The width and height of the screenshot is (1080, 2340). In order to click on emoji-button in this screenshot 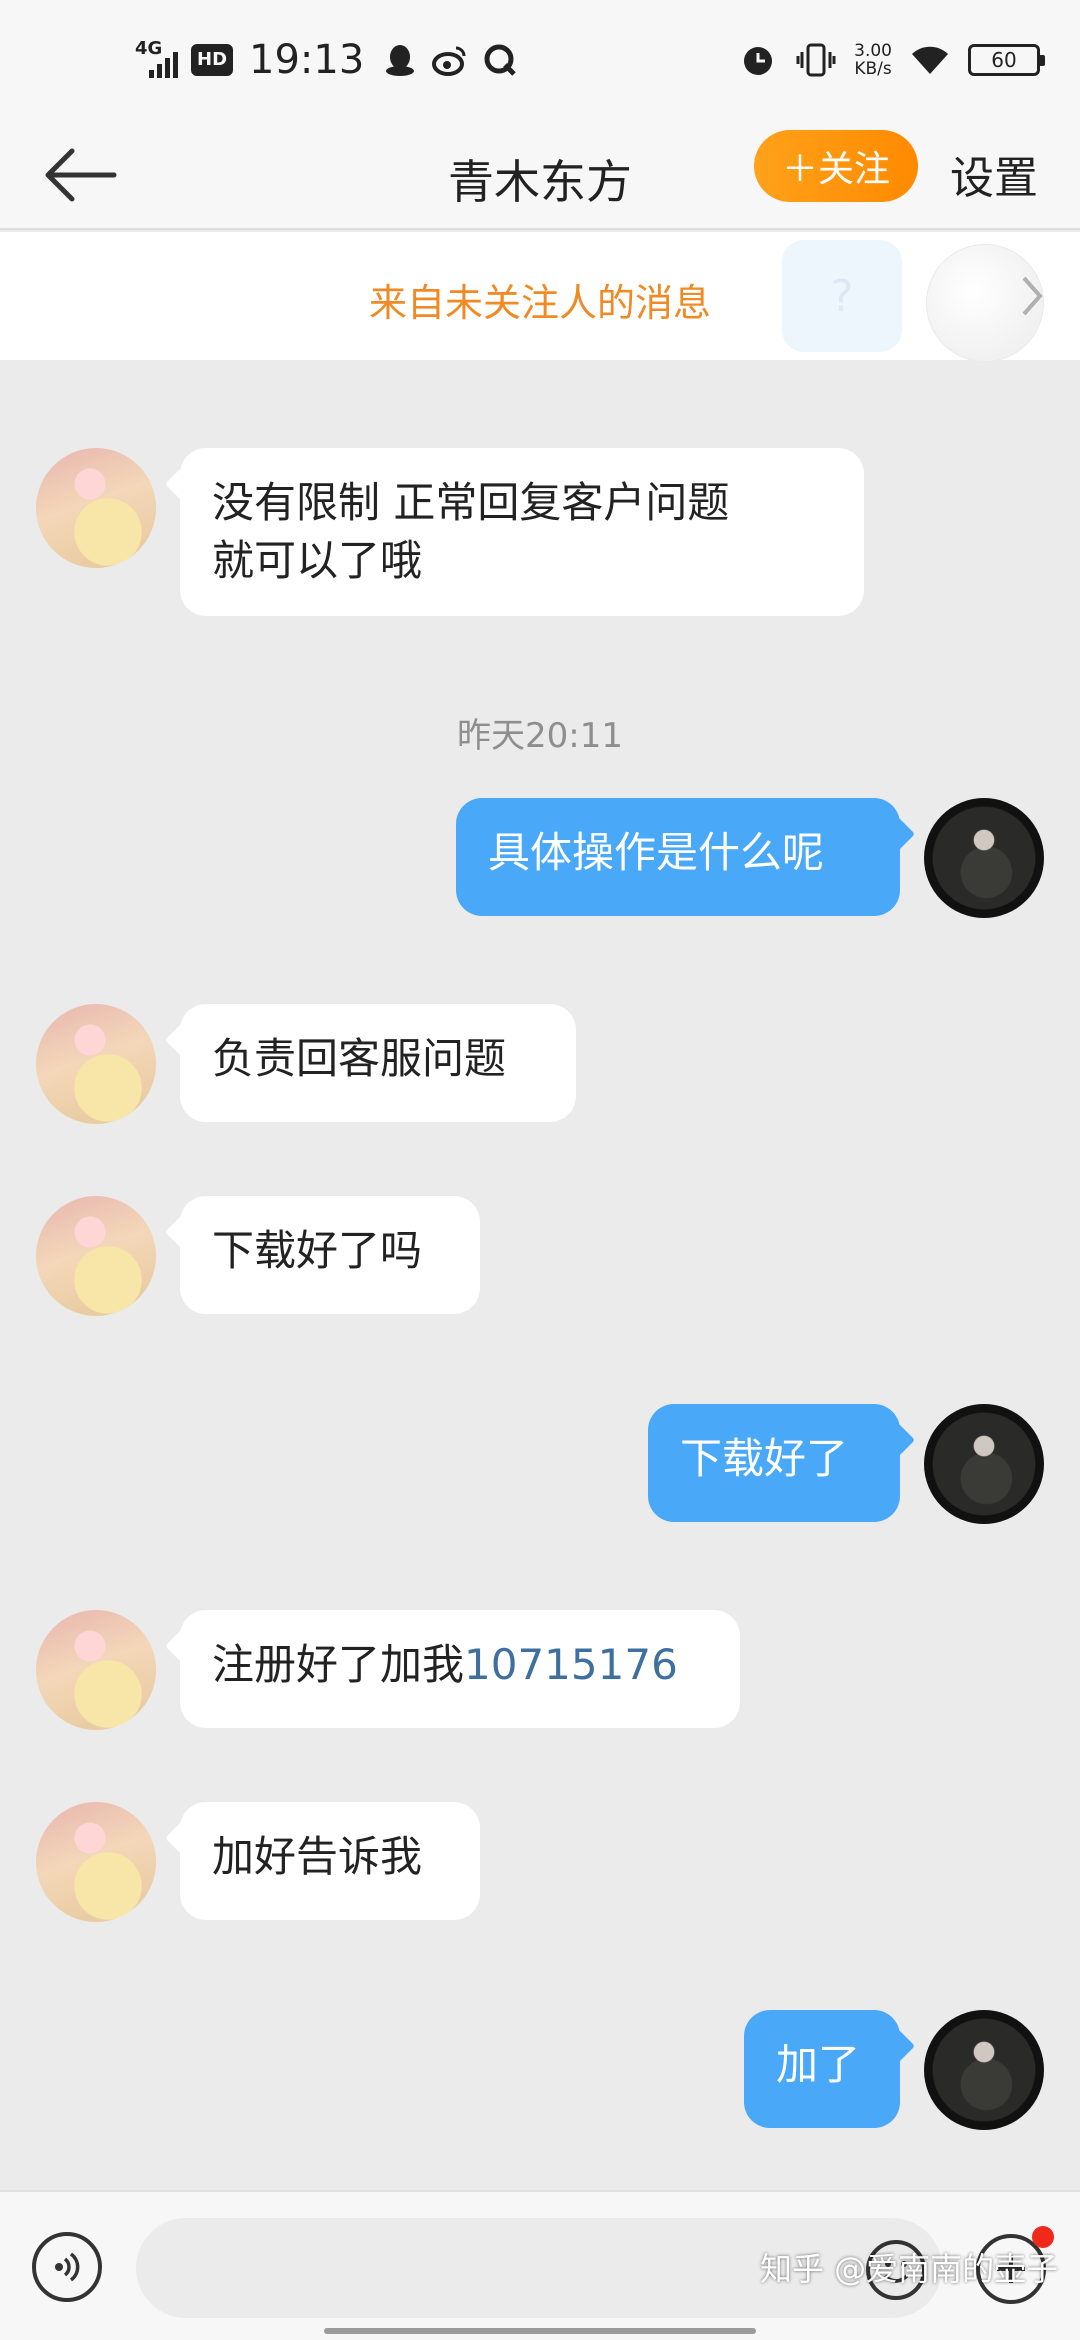, I will do `click(896, 2270)`.